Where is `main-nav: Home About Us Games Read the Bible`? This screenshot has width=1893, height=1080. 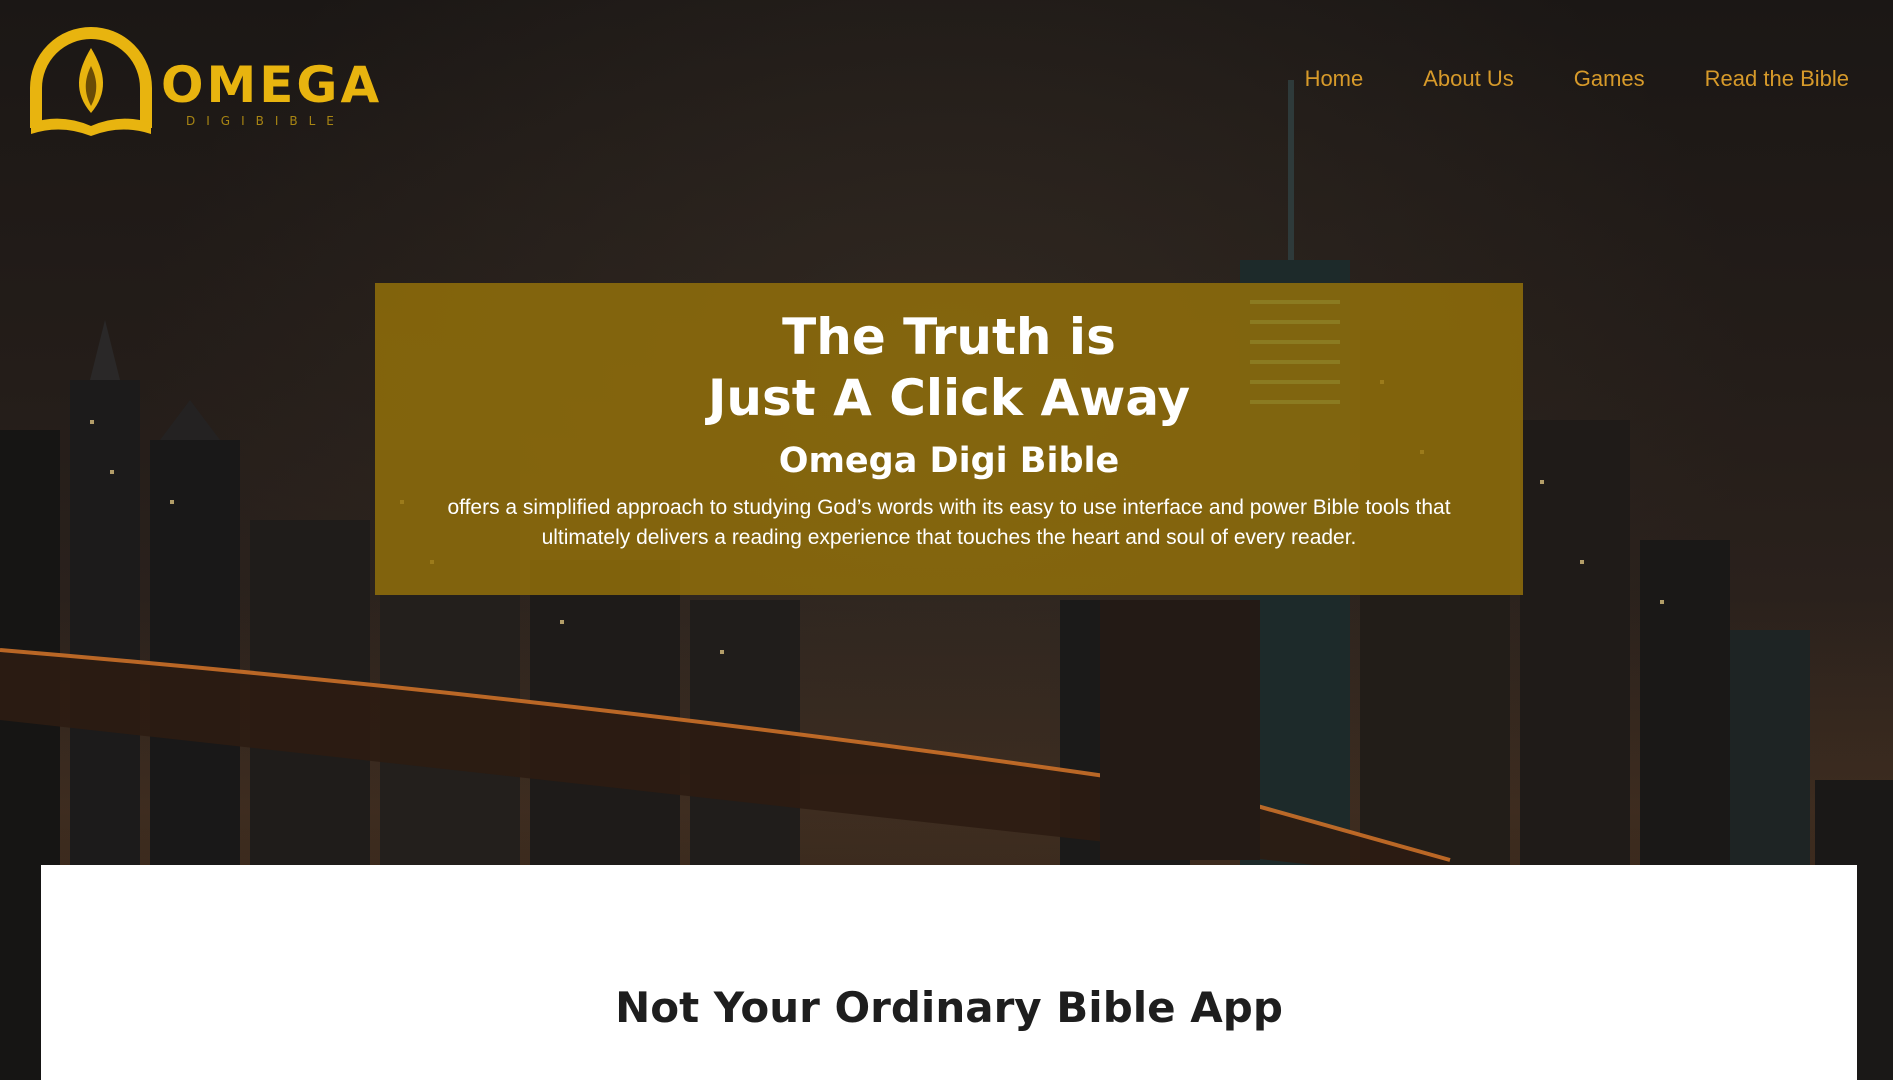 main-nav: Home About Us Games Read the Bible is located at coordinates (1577, 79).